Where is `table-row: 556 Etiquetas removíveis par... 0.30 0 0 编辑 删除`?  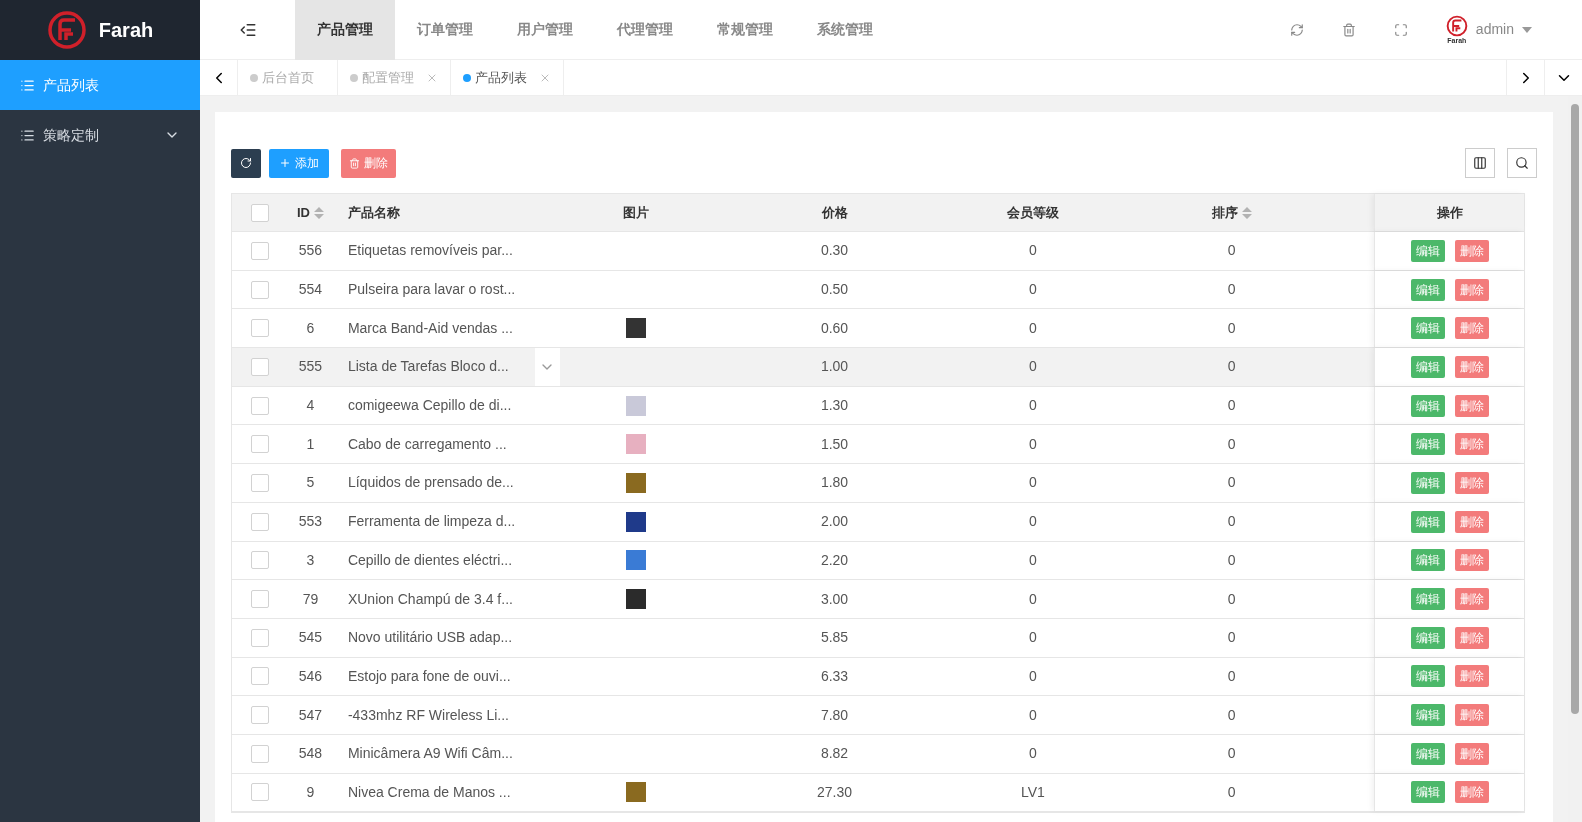 table-row: 556 Etiquetas removíveis par... 0.30 0 0 编辑 删除 is located at coordinates (878, 251).